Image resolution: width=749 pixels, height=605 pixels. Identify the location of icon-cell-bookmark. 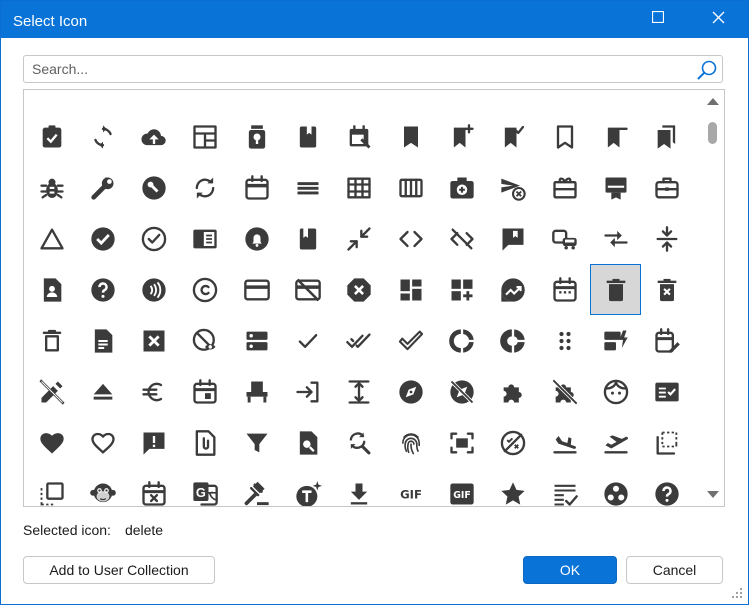
(410, 136).